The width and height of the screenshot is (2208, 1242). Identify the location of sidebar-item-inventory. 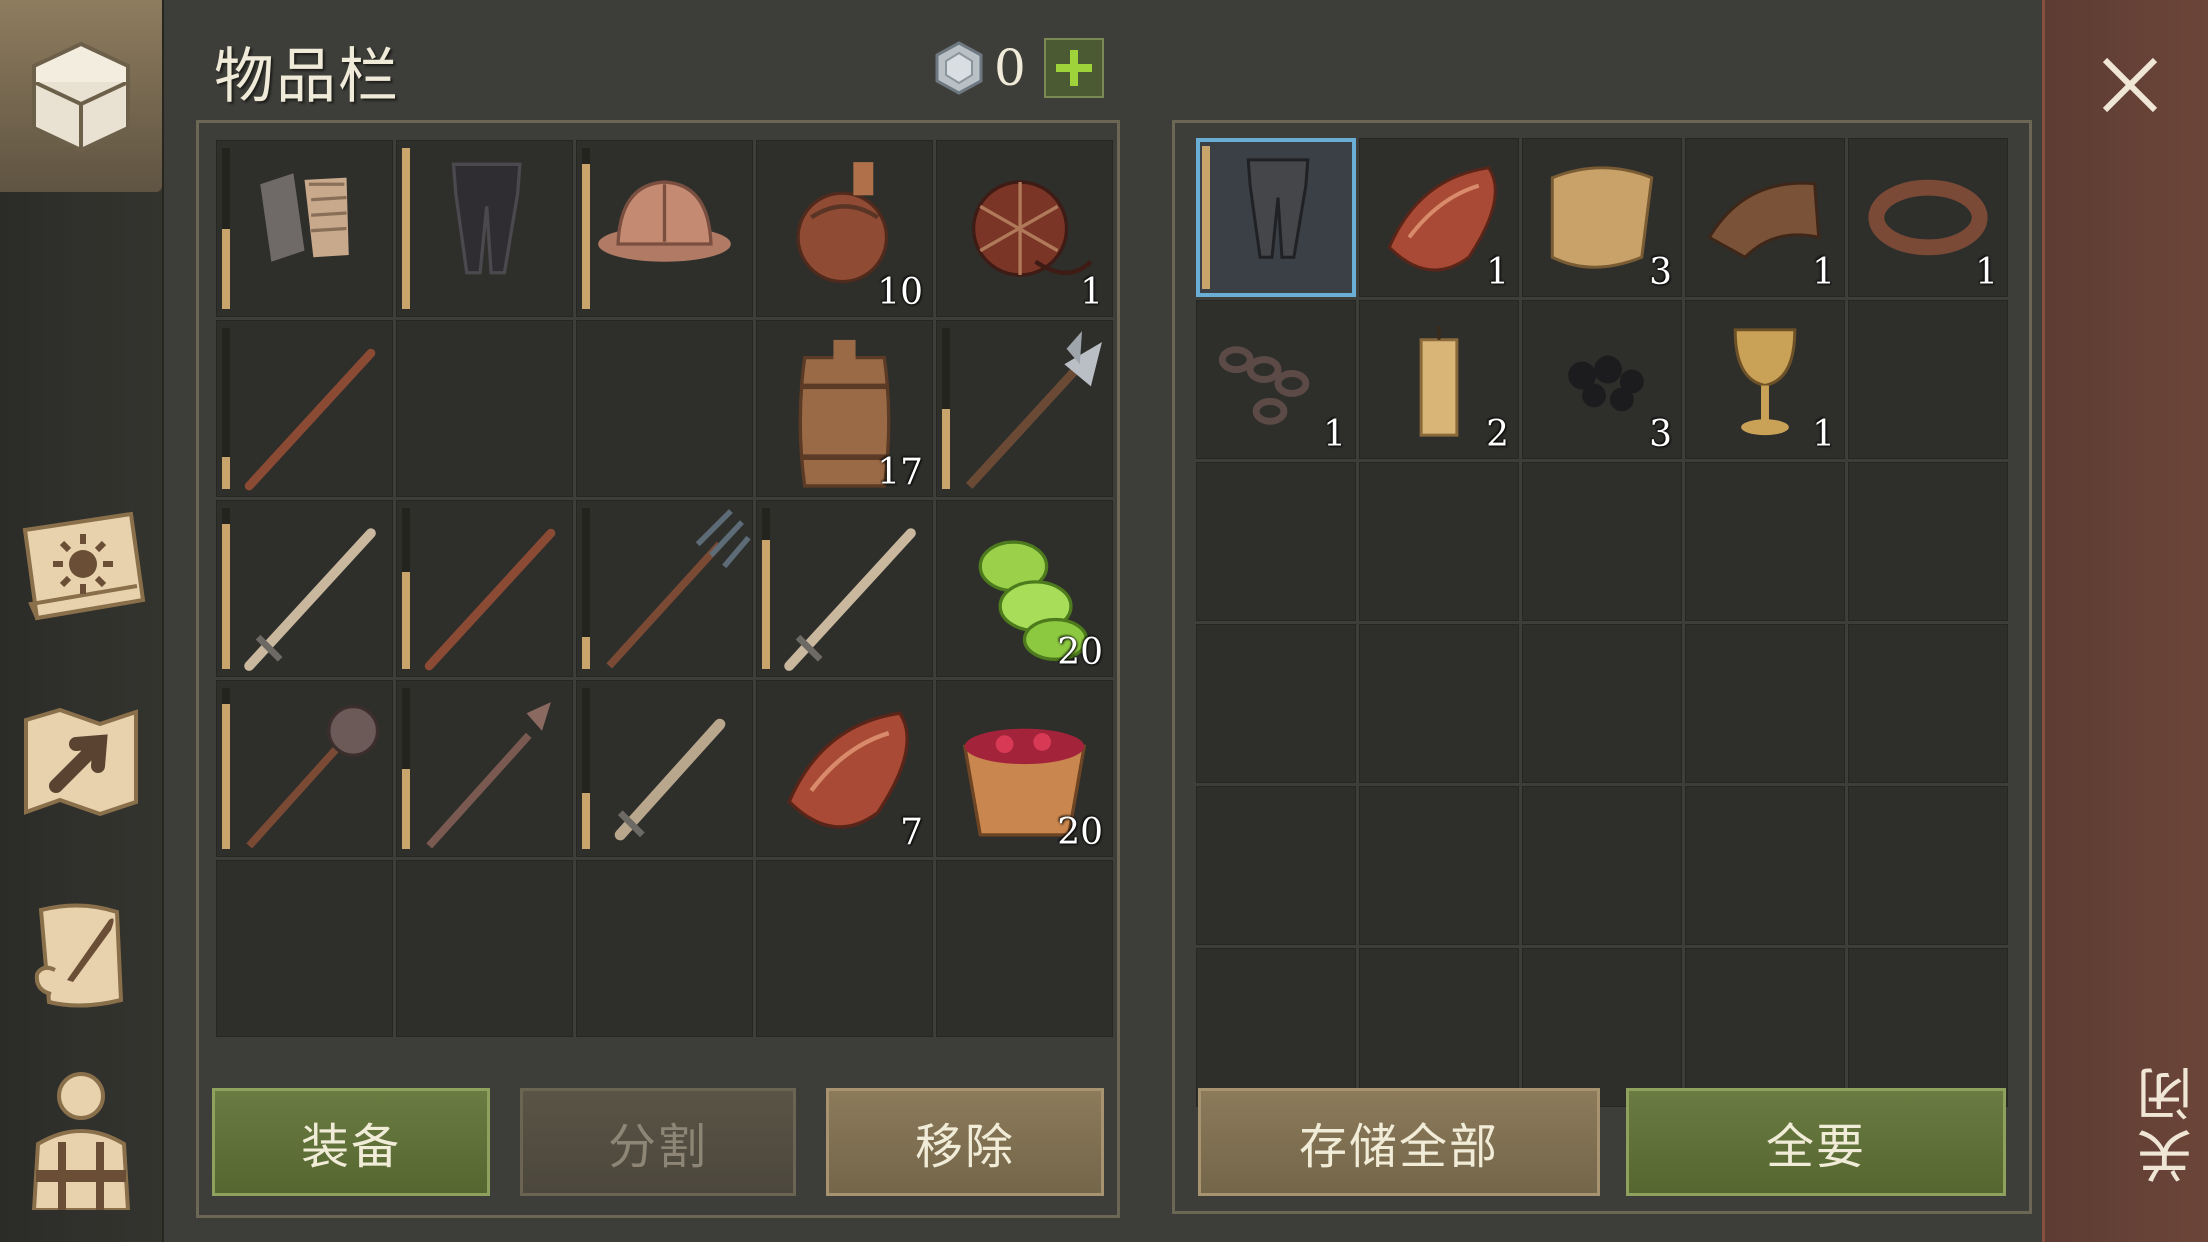
(81, 95).